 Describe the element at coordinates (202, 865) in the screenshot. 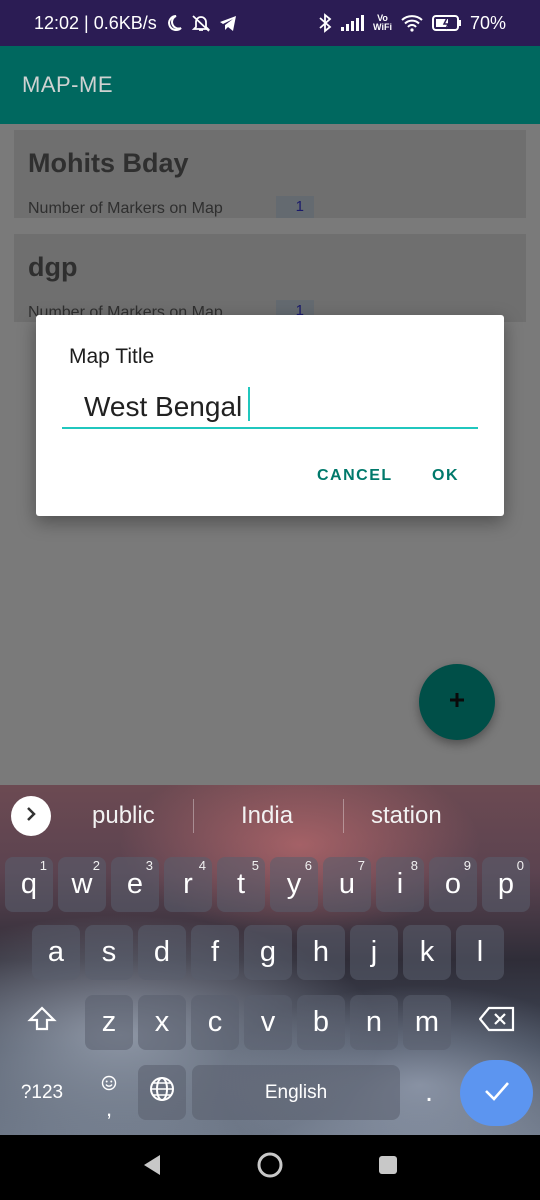

I see `key-hint: 4` at that location.